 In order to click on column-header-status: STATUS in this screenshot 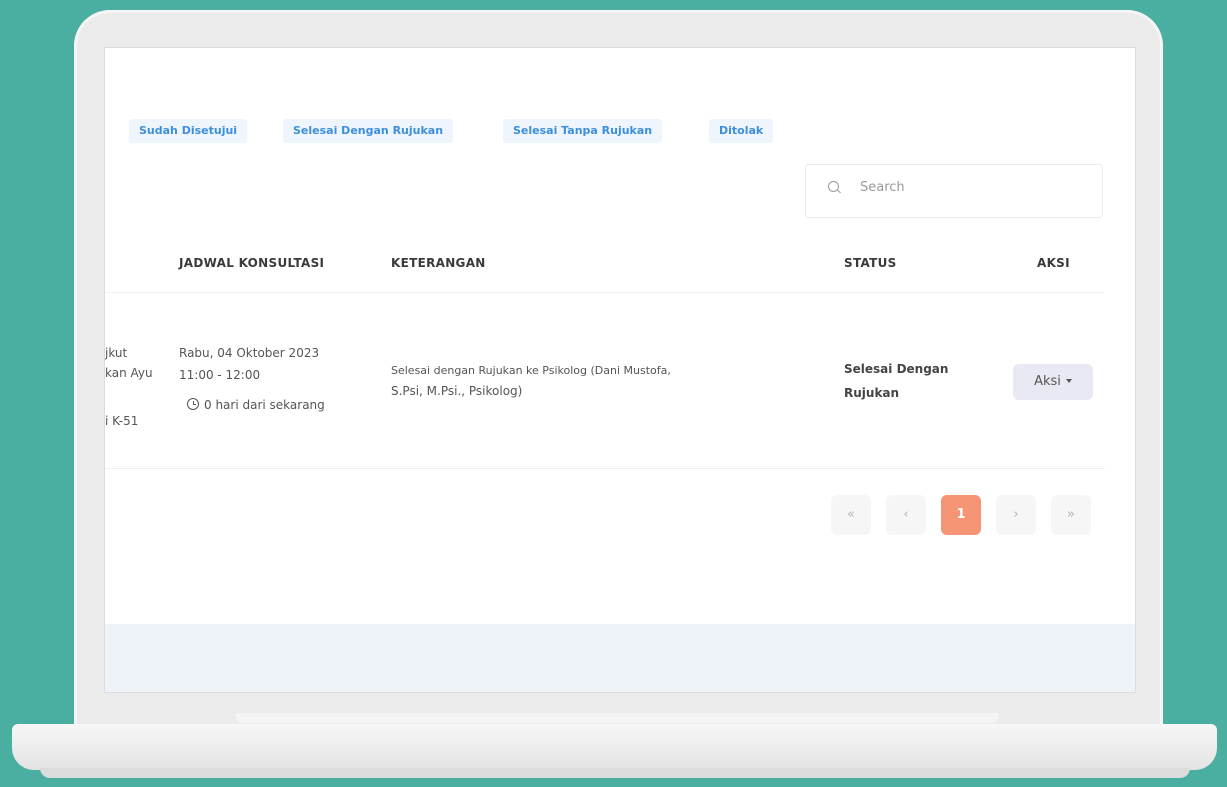, I will do `click(870, 263)`.